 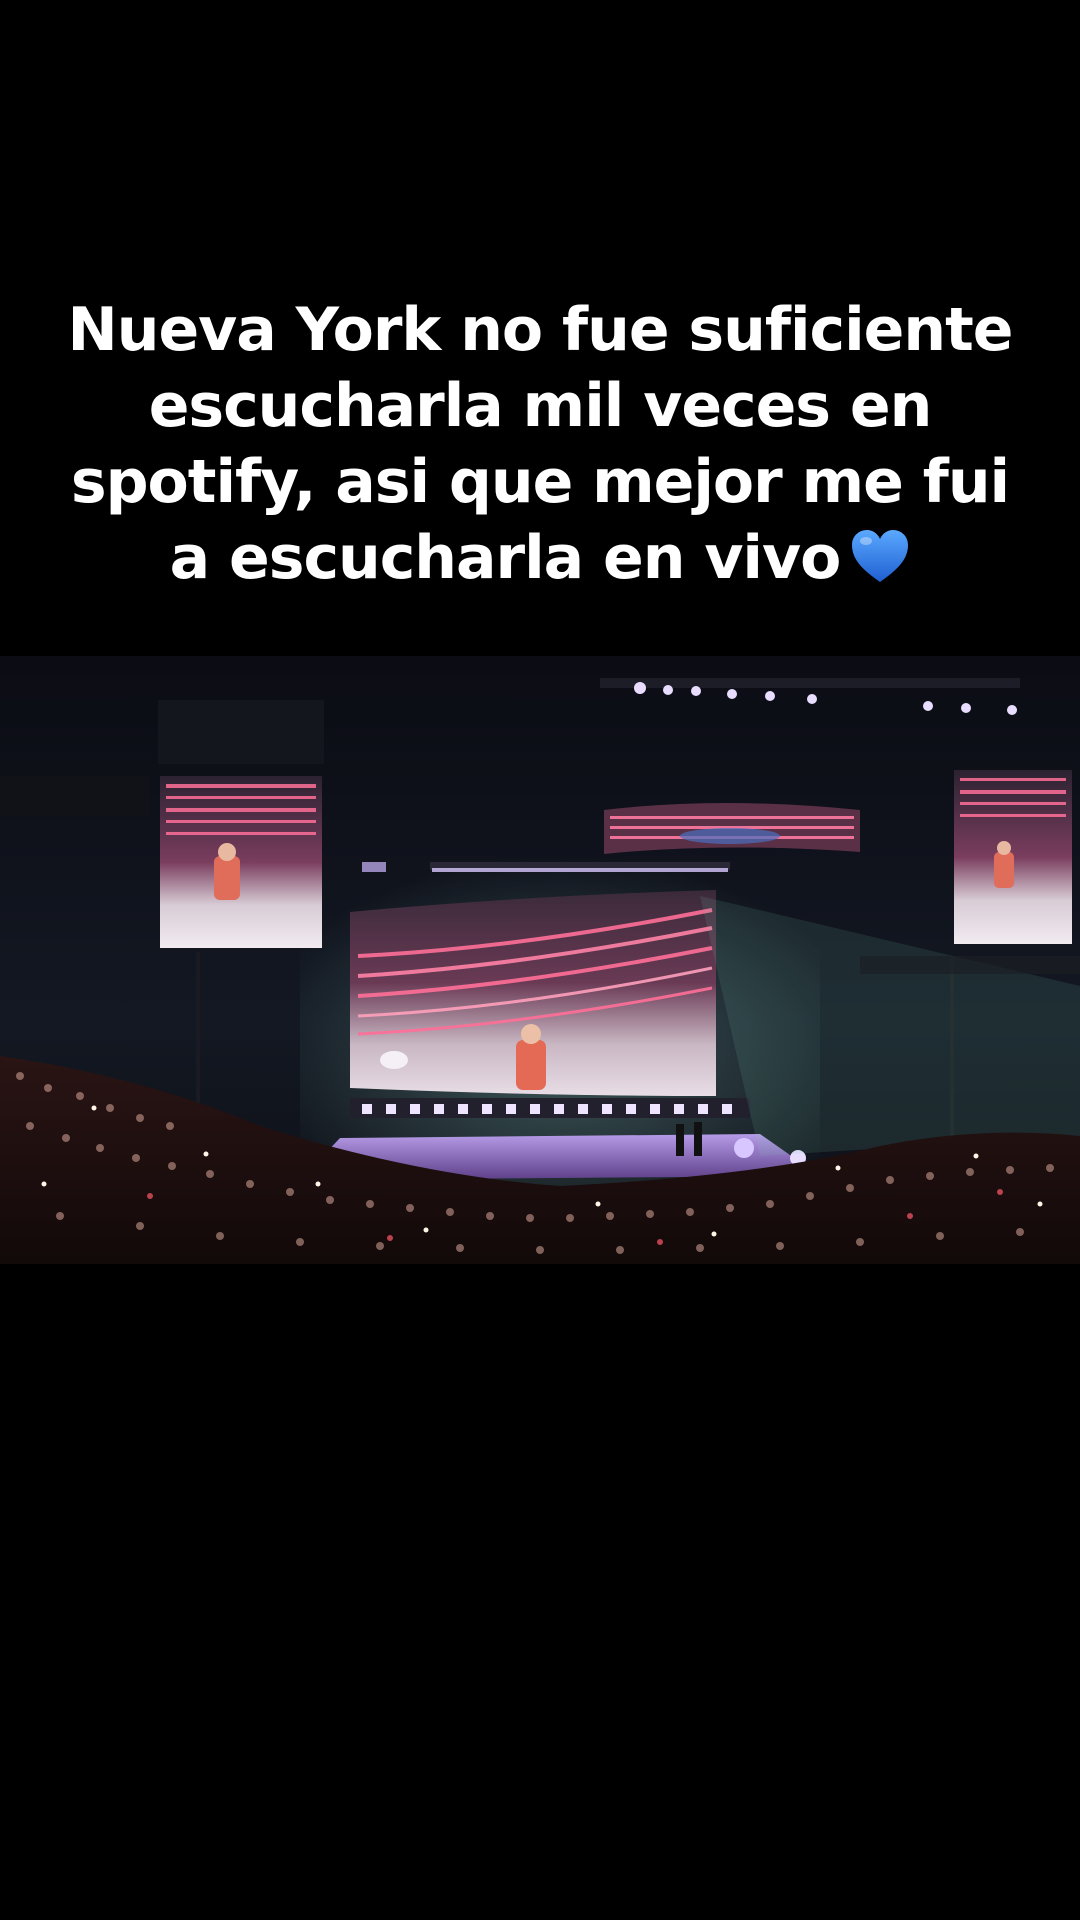 What do you see at coordinates (533, 993) in the screenshot?
I see `main-stage-screen` at bounding box center [533, 993].